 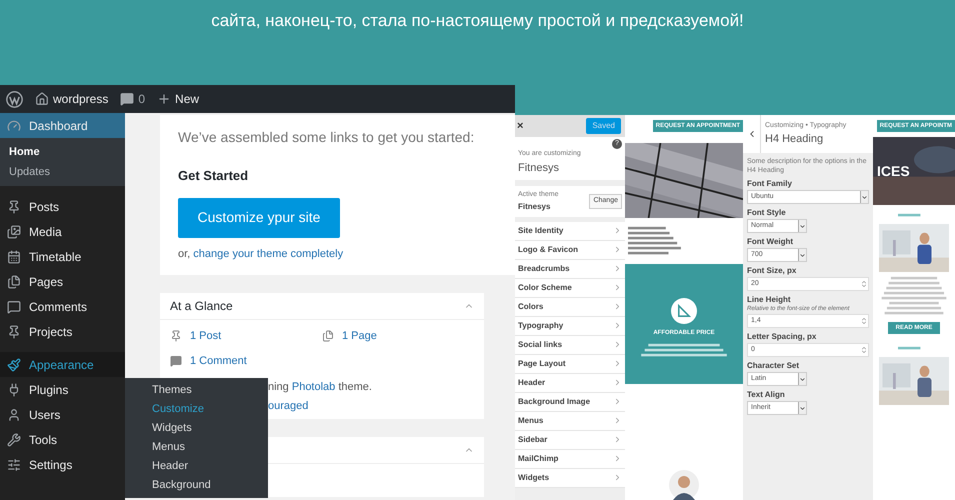 What do you see at coordinates (196, 409) in the screenshot?
I see `flyout-item: Customize` at bounding box center [196, 409].